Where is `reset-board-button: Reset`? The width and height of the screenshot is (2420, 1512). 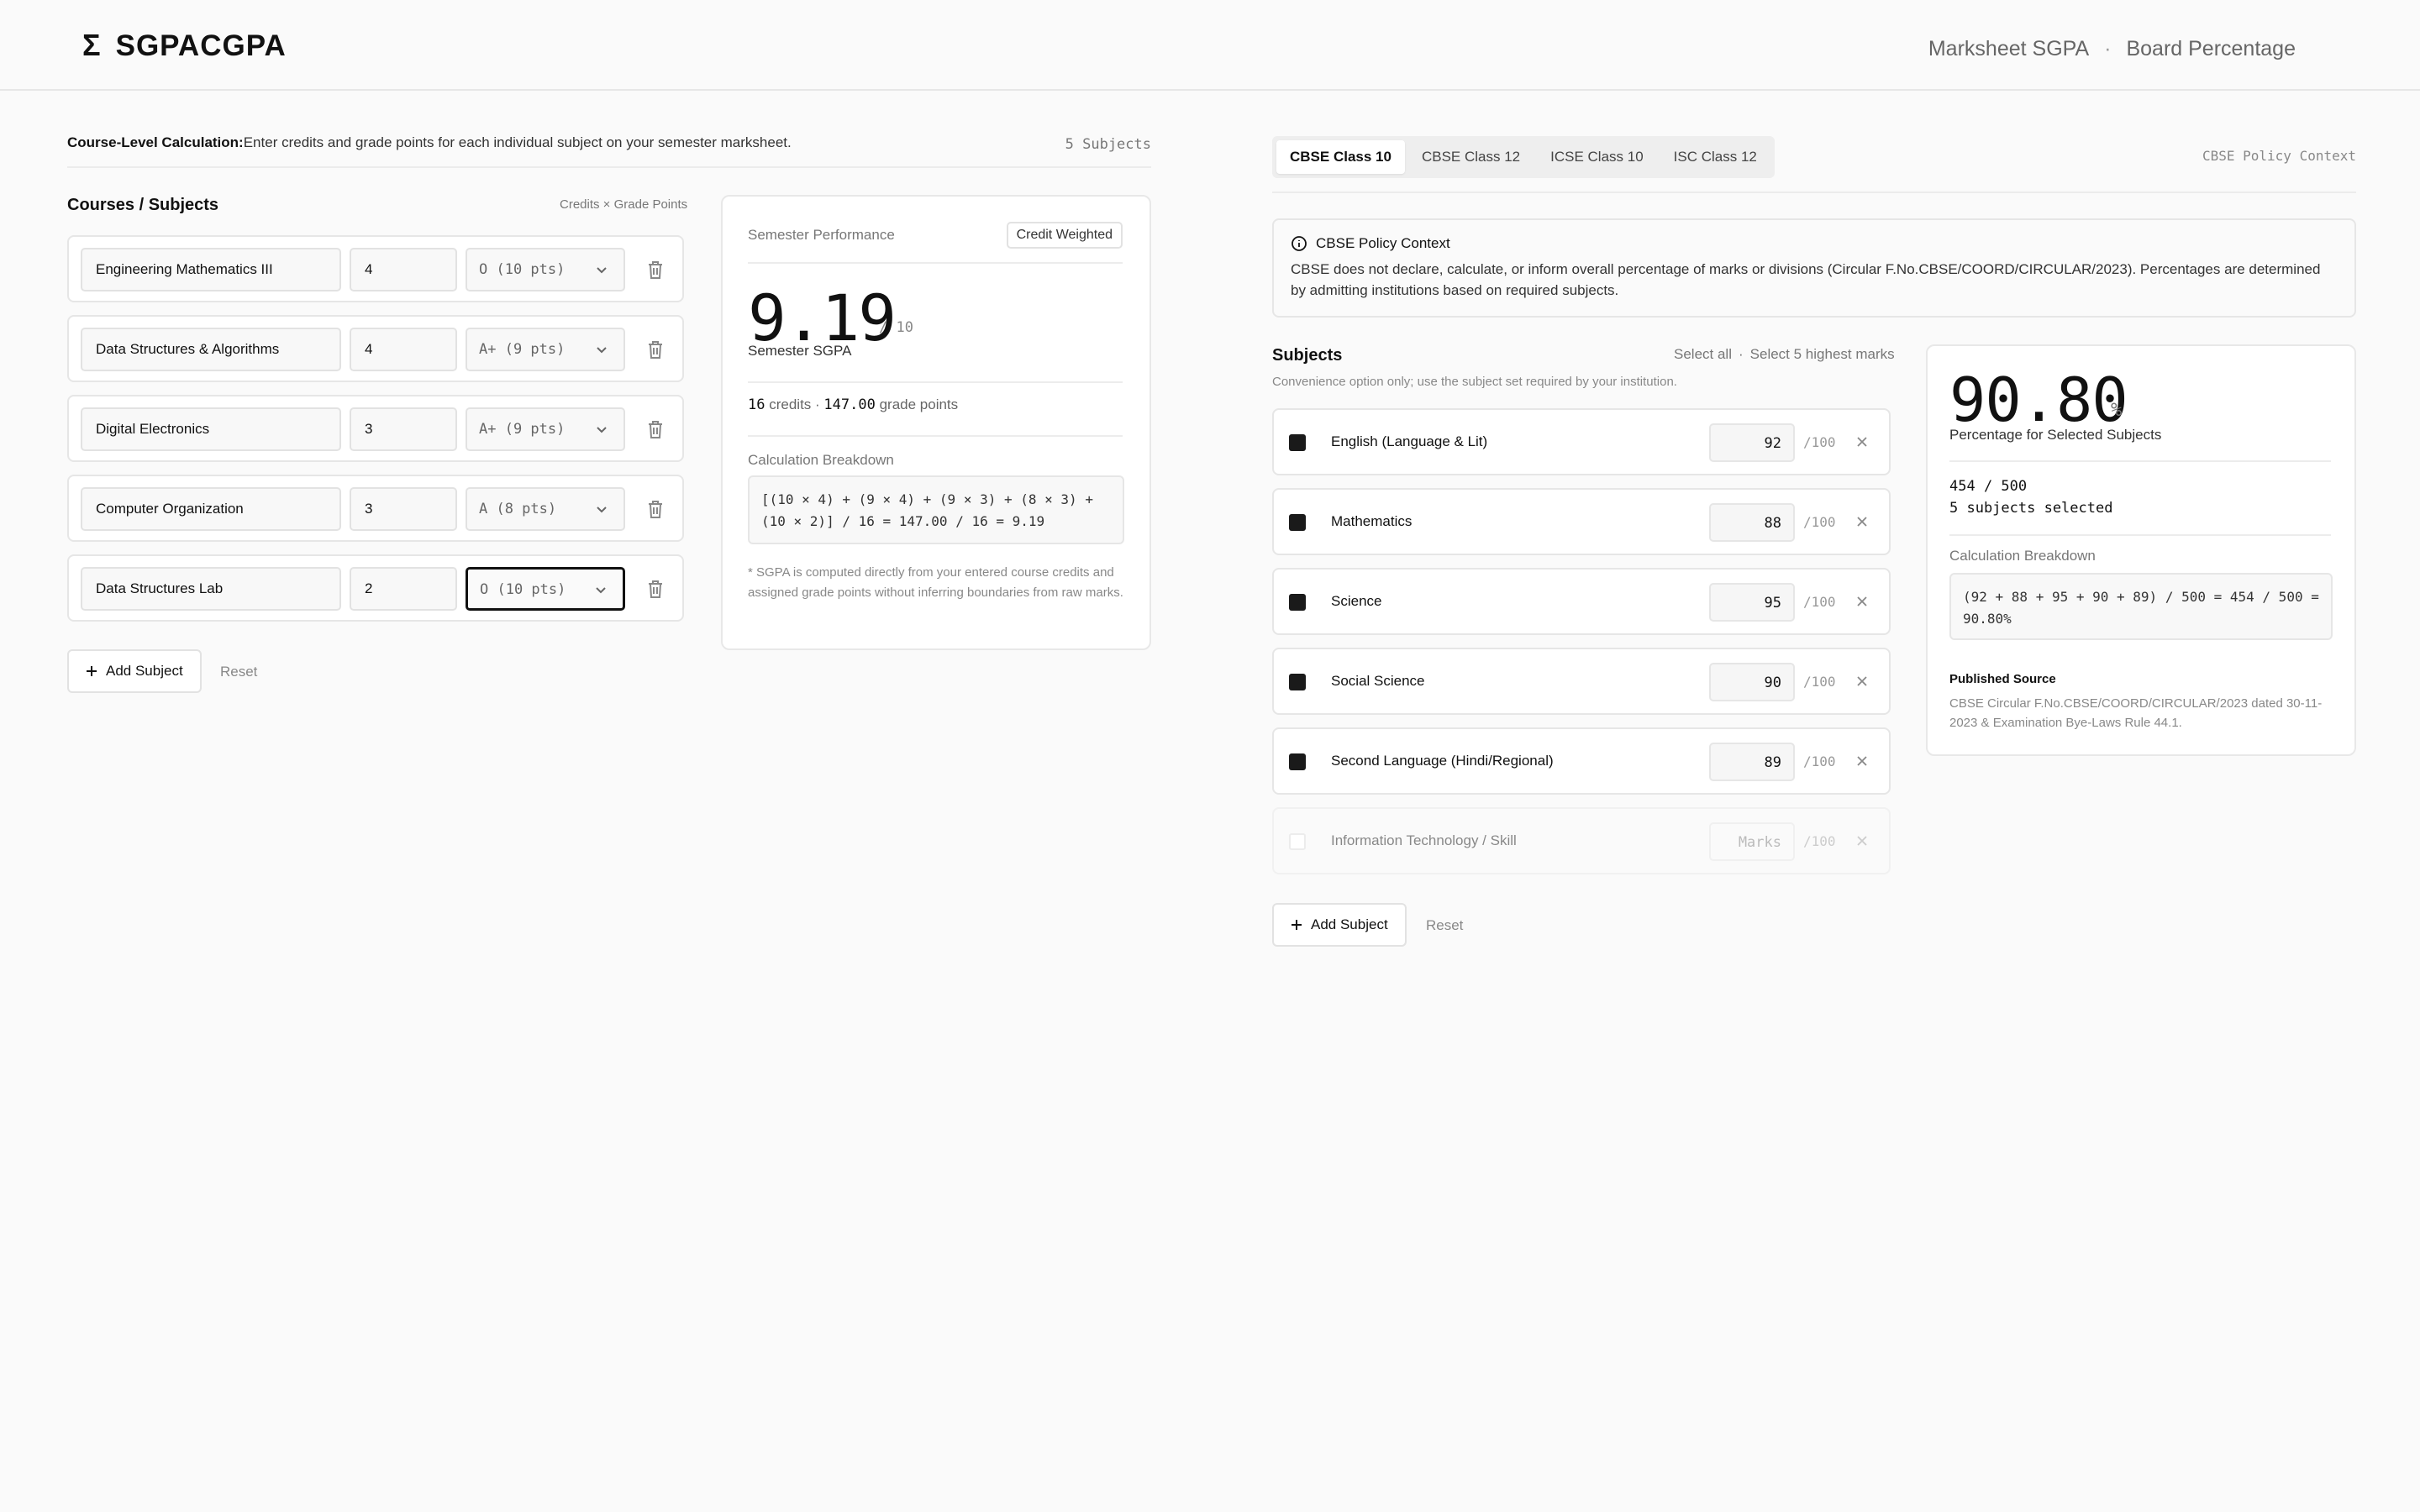 reset-board-button: Reset is located at coordinates (1444, 925).